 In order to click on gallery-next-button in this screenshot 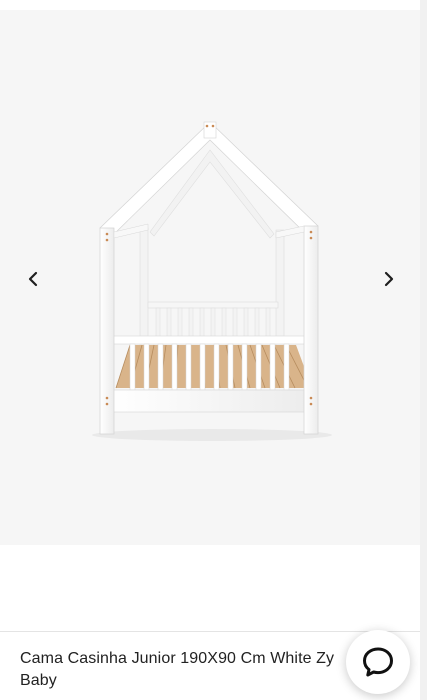, I will do `click(389, 279)`.